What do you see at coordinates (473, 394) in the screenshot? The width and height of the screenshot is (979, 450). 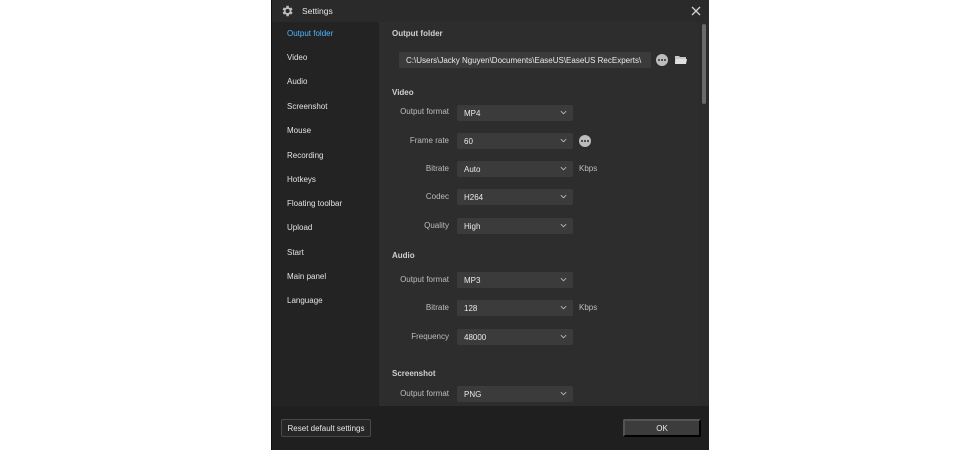 I see `screenshot-output-format-value: PNG` at bounding box center [473, 394].